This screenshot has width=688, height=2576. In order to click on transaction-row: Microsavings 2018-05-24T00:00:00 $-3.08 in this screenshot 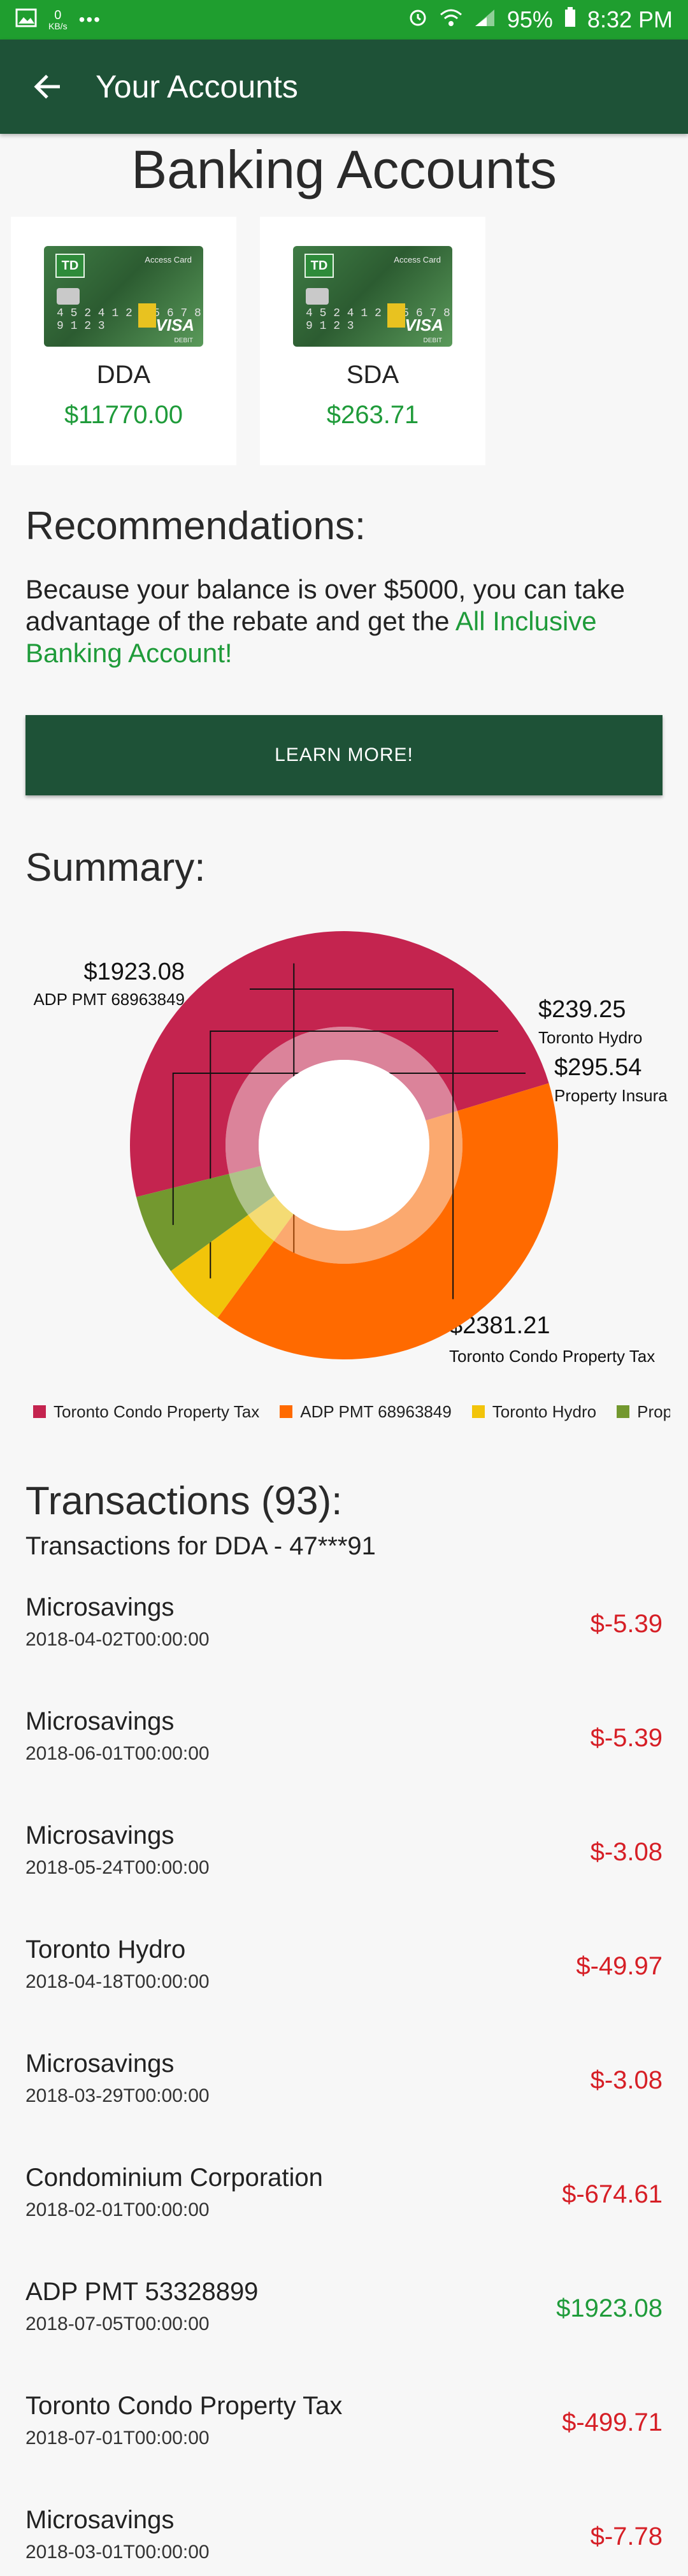, I will do `click(344, 1853)`.